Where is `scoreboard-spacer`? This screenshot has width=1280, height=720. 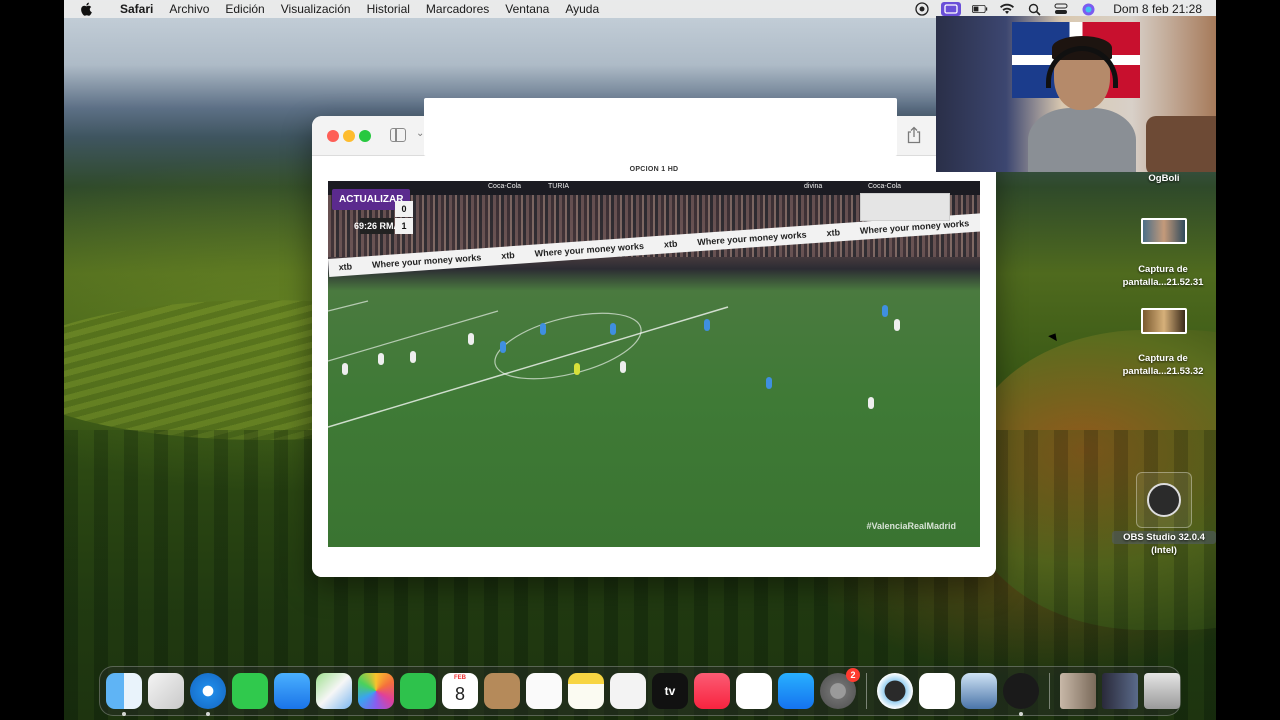 scoreboard-spacer is located at coordinates (377, 209).